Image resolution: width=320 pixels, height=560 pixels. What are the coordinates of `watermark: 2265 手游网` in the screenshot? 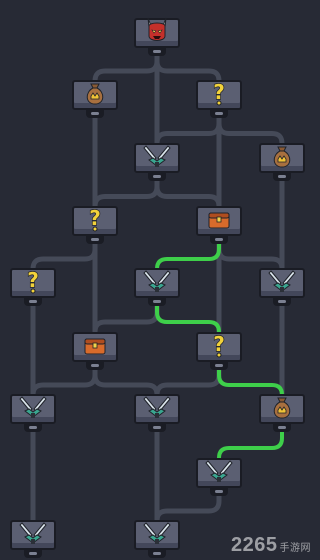 It's located at (271, 545).